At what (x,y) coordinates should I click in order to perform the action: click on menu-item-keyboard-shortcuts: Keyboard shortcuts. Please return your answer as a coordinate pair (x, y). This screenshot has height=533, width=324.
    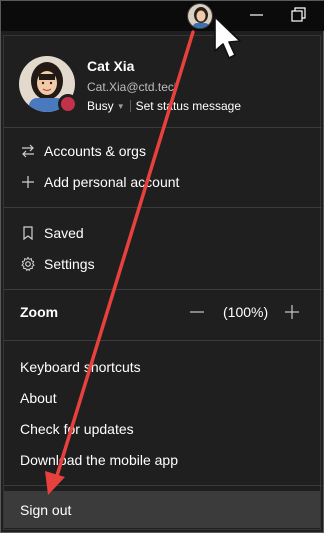
    Looking at the image, I should click on (162, 366).